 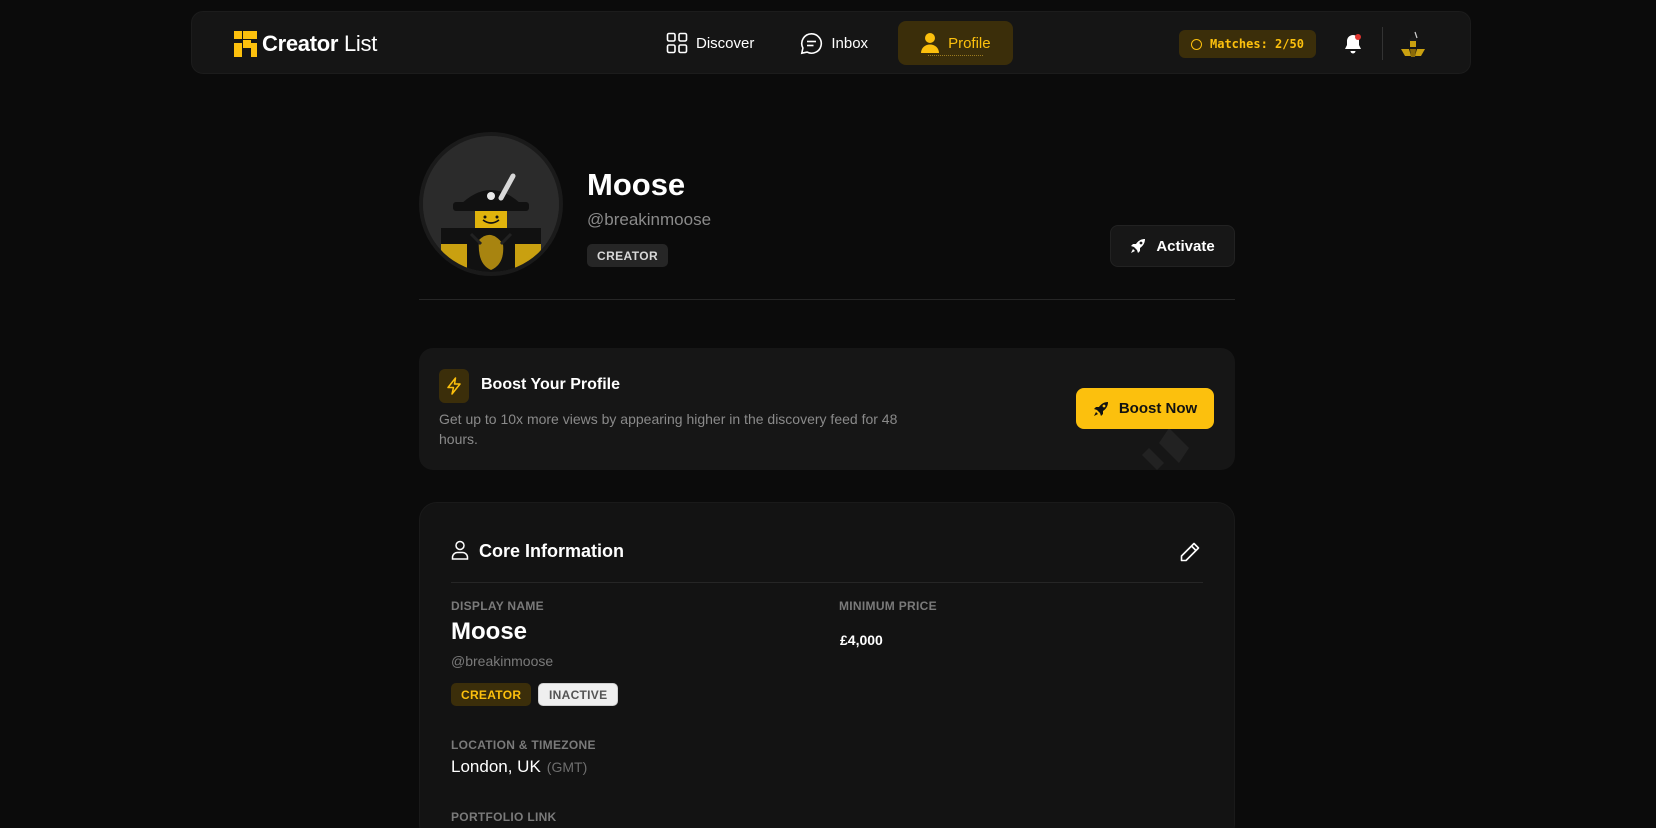 What do you see at coordinates (861, 640) in the screenshot?
I see `minimum-price-value: £4,000` at bounding box center [861, 640].